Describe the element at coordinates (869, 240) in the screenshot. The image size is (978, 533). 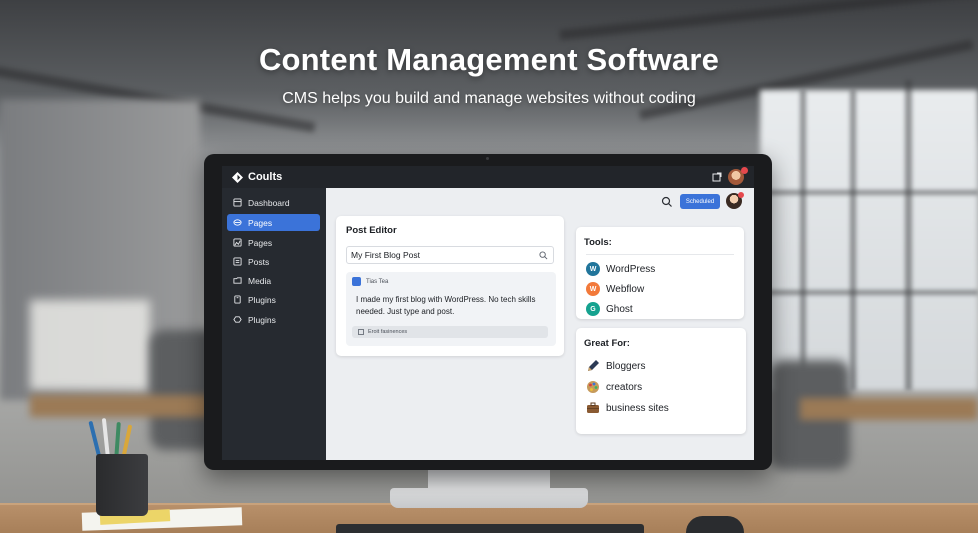
I see `window` at that location.